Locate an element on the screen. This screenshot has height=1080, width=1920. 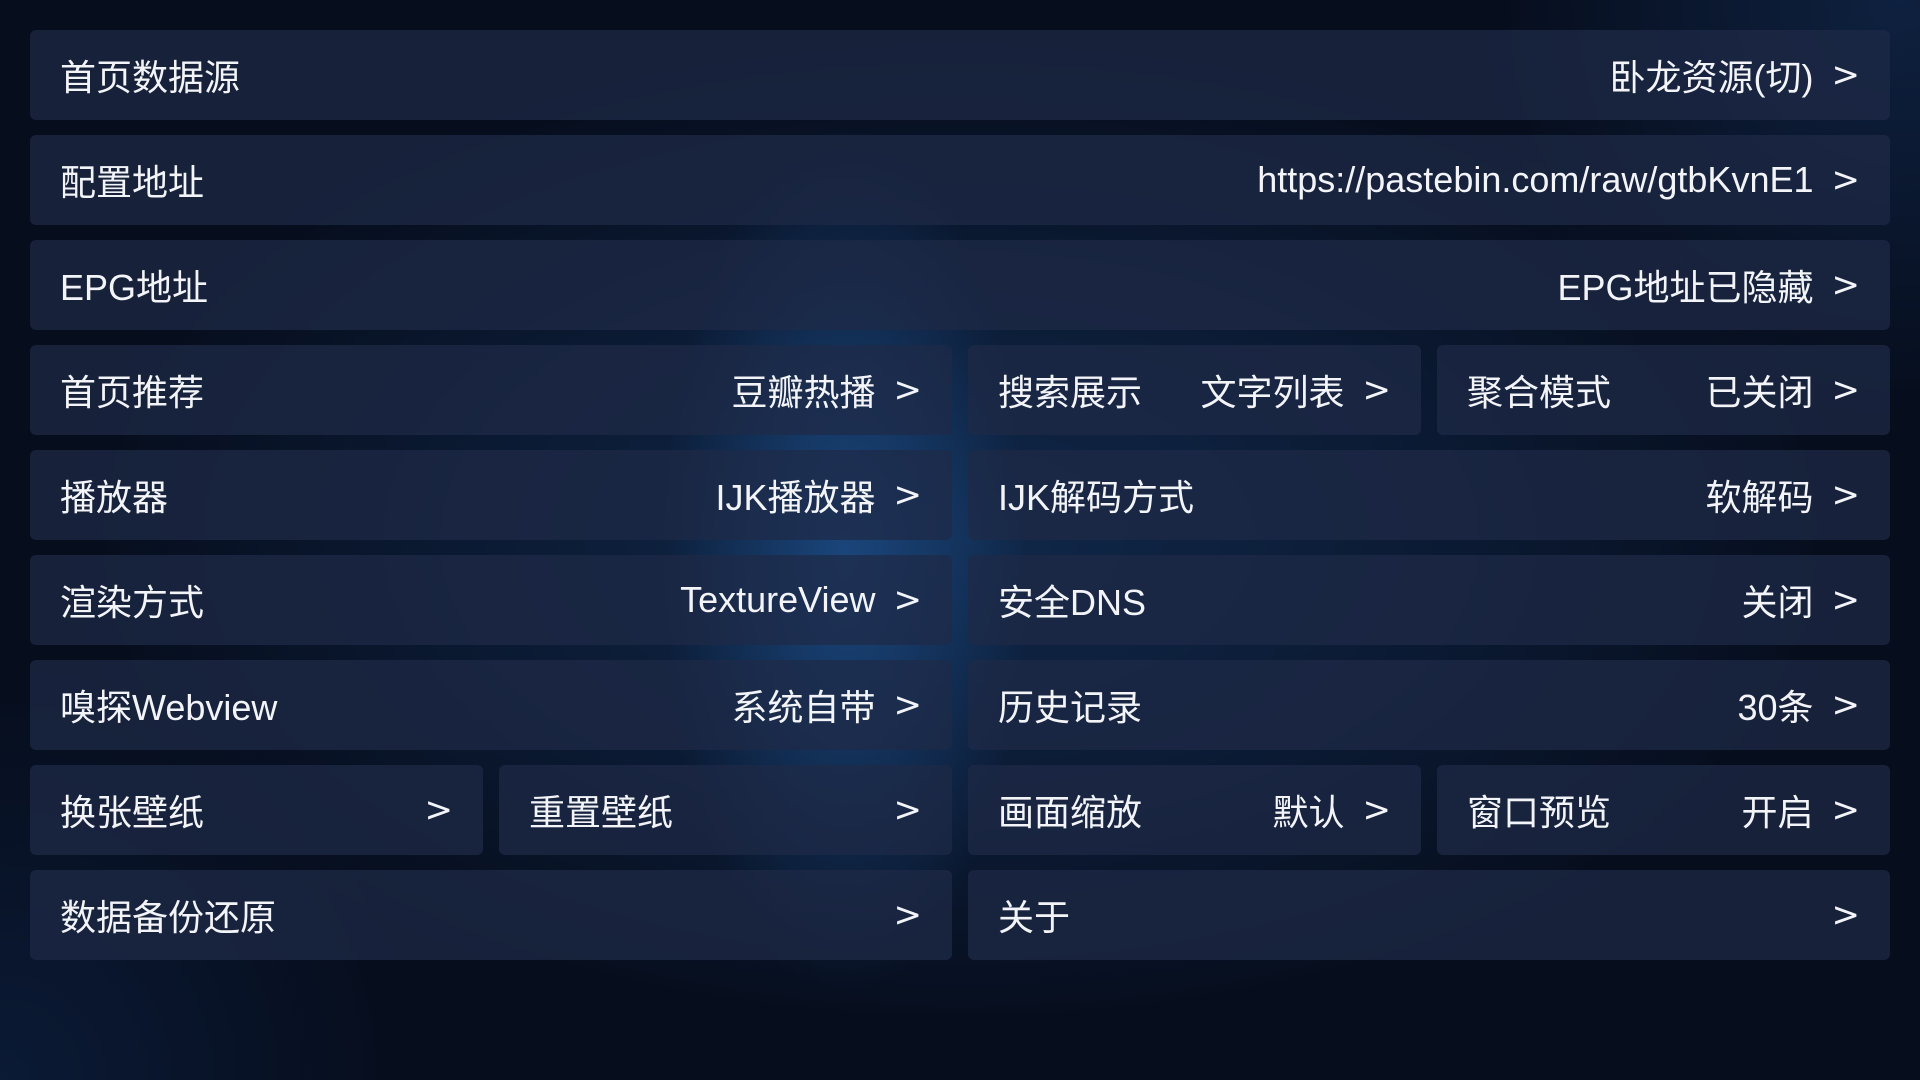
setting-value-group: 关闭 > is located at coordinates (1800, 600).